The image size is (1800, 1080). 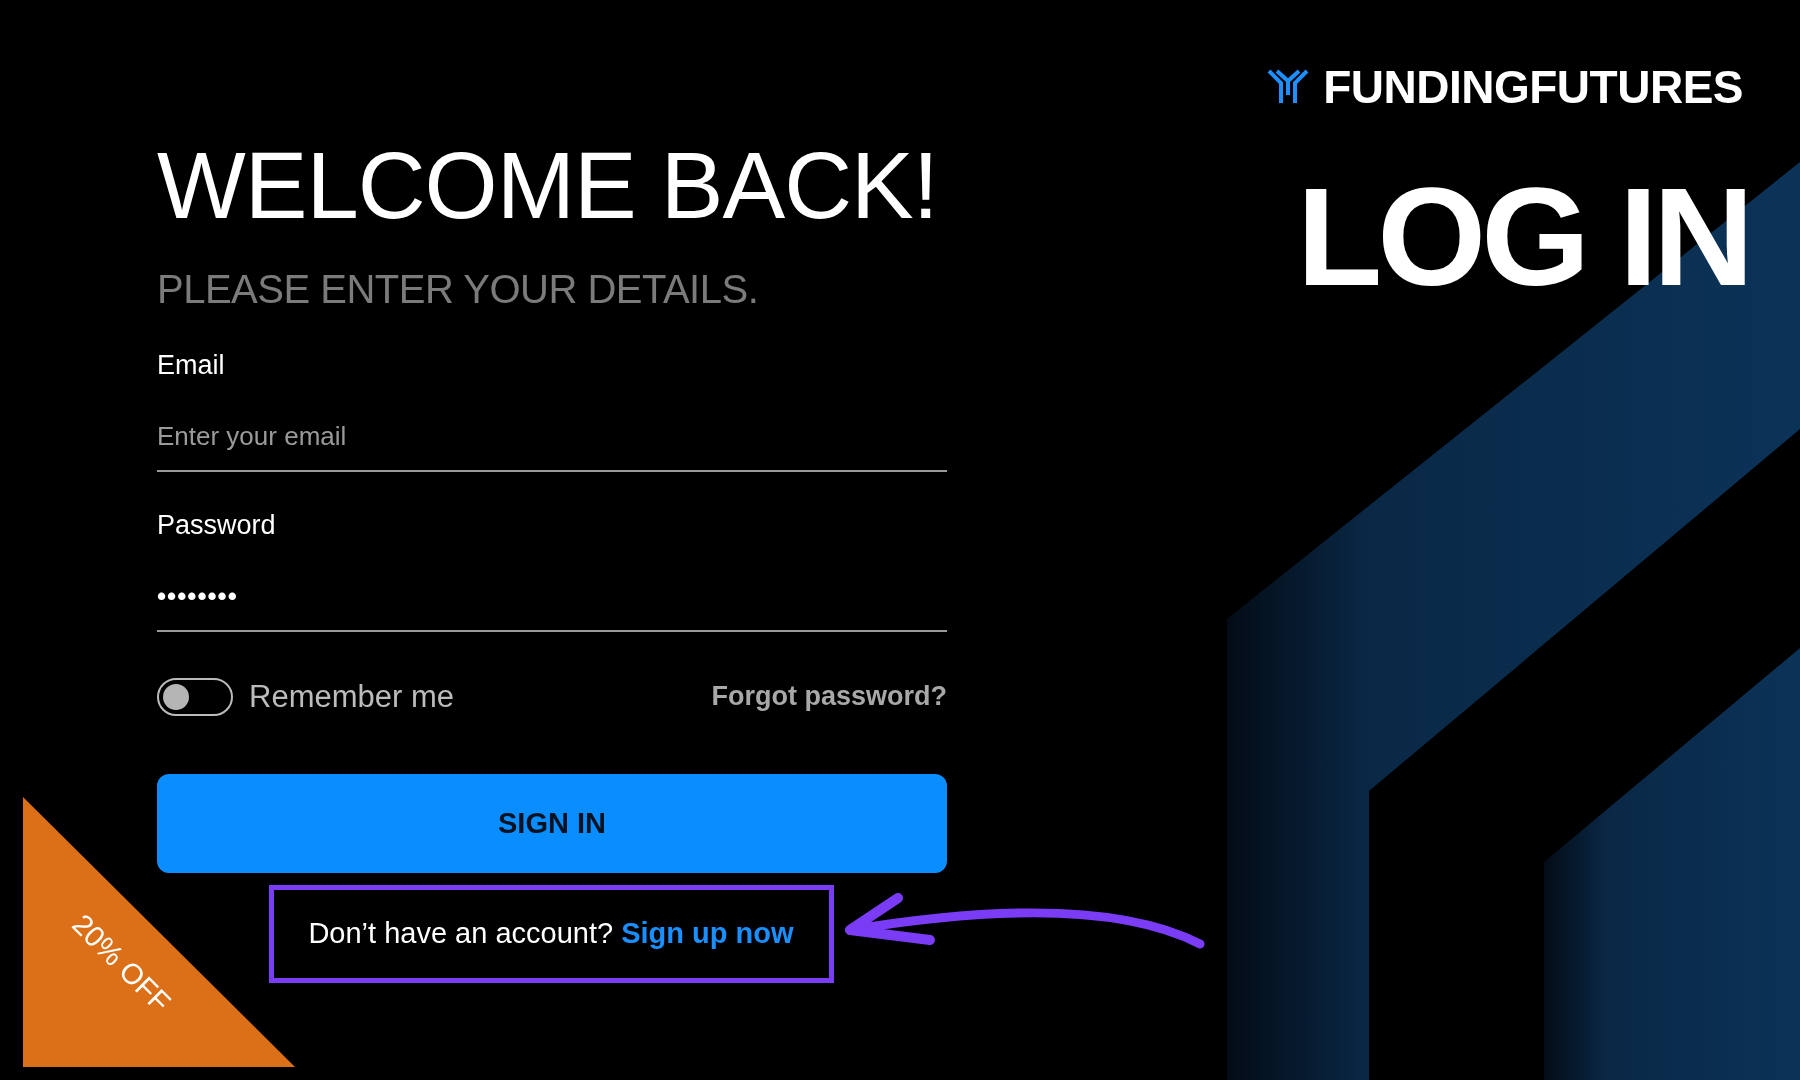 I want to click on forgot-password-link: Forgot password?, so click(x=829, y=697).